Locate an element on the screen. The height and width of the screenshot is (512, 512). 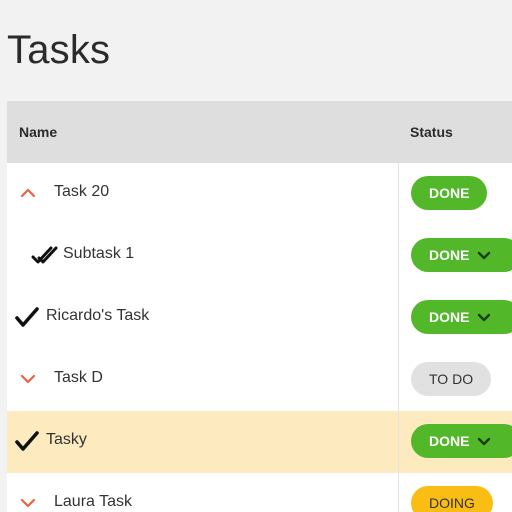
double-check-icon is located at coordinates (46, 255).